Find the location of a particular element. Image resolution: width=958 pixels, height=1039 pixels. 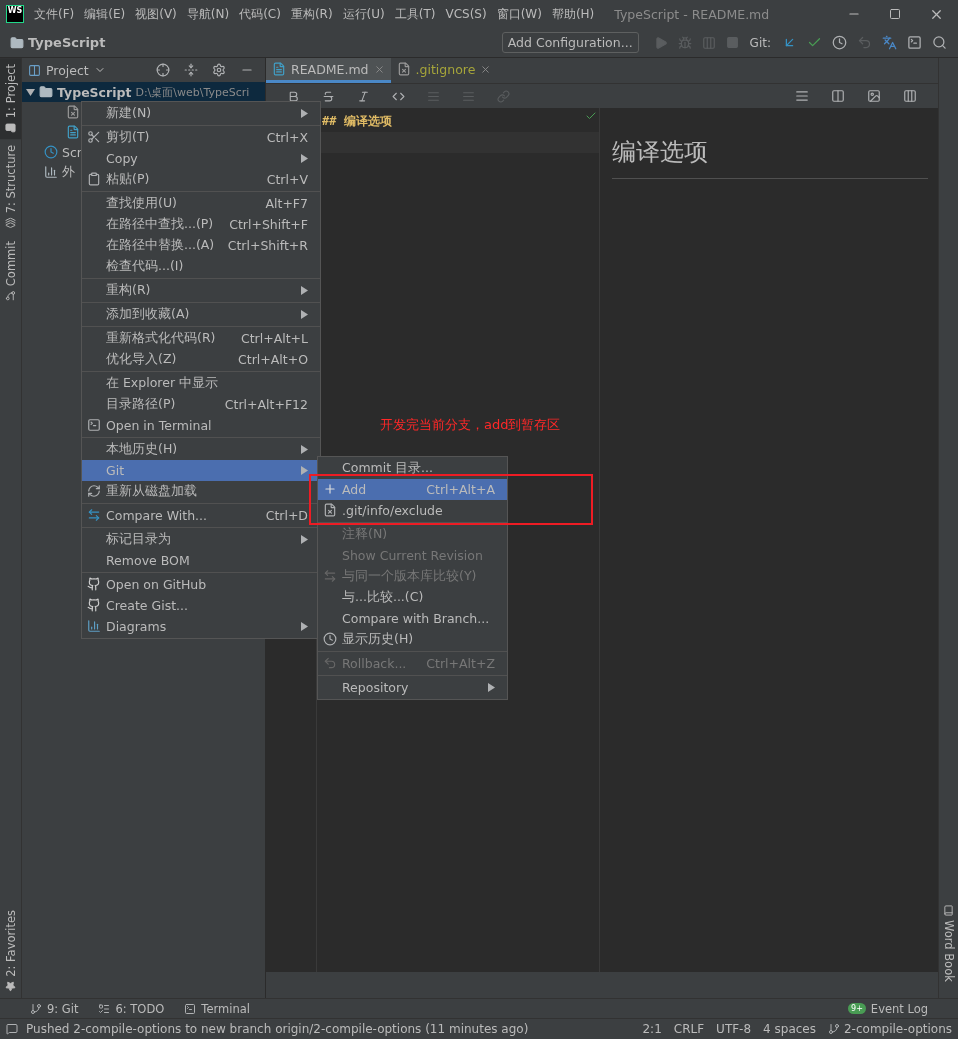

window-title: TypeScript - README.md is located at coordinates (692, 14).